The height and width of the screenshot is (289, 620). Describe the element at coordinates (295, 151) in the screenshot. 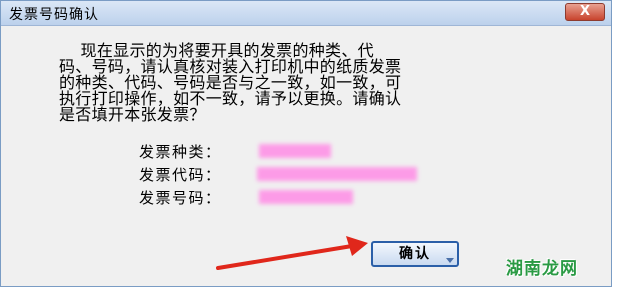

I see `invoice-type-value-redacted` at that location.